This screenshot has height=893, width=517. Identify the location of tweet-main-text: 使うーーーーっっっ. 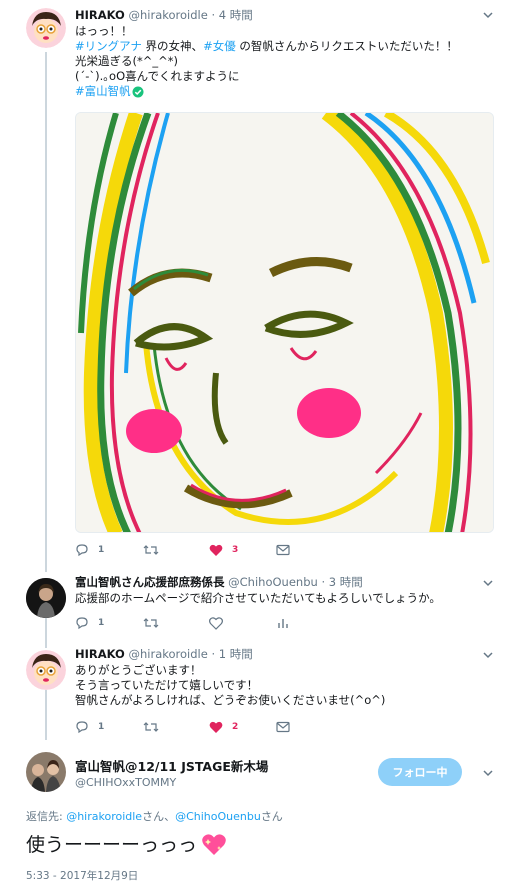
(112, 845).